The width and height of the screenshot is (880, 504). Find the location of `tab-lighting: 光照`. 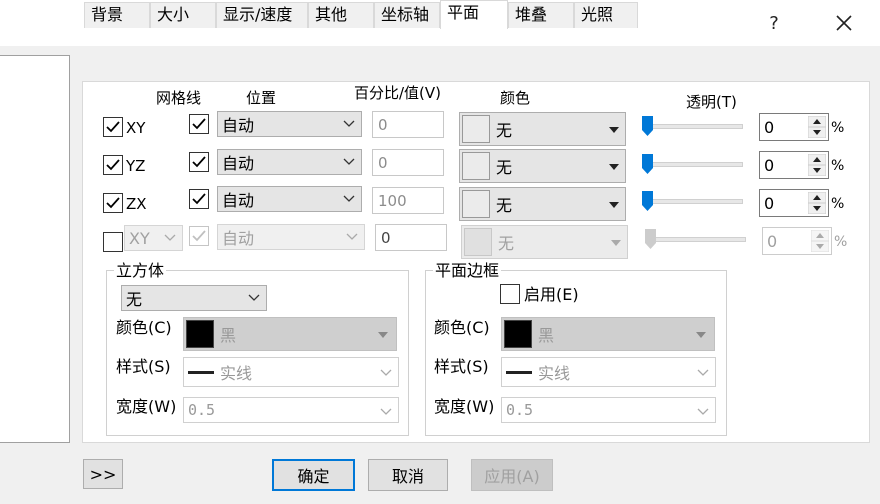

tab-lighting: 光照 is located at coordinates (606, 15).